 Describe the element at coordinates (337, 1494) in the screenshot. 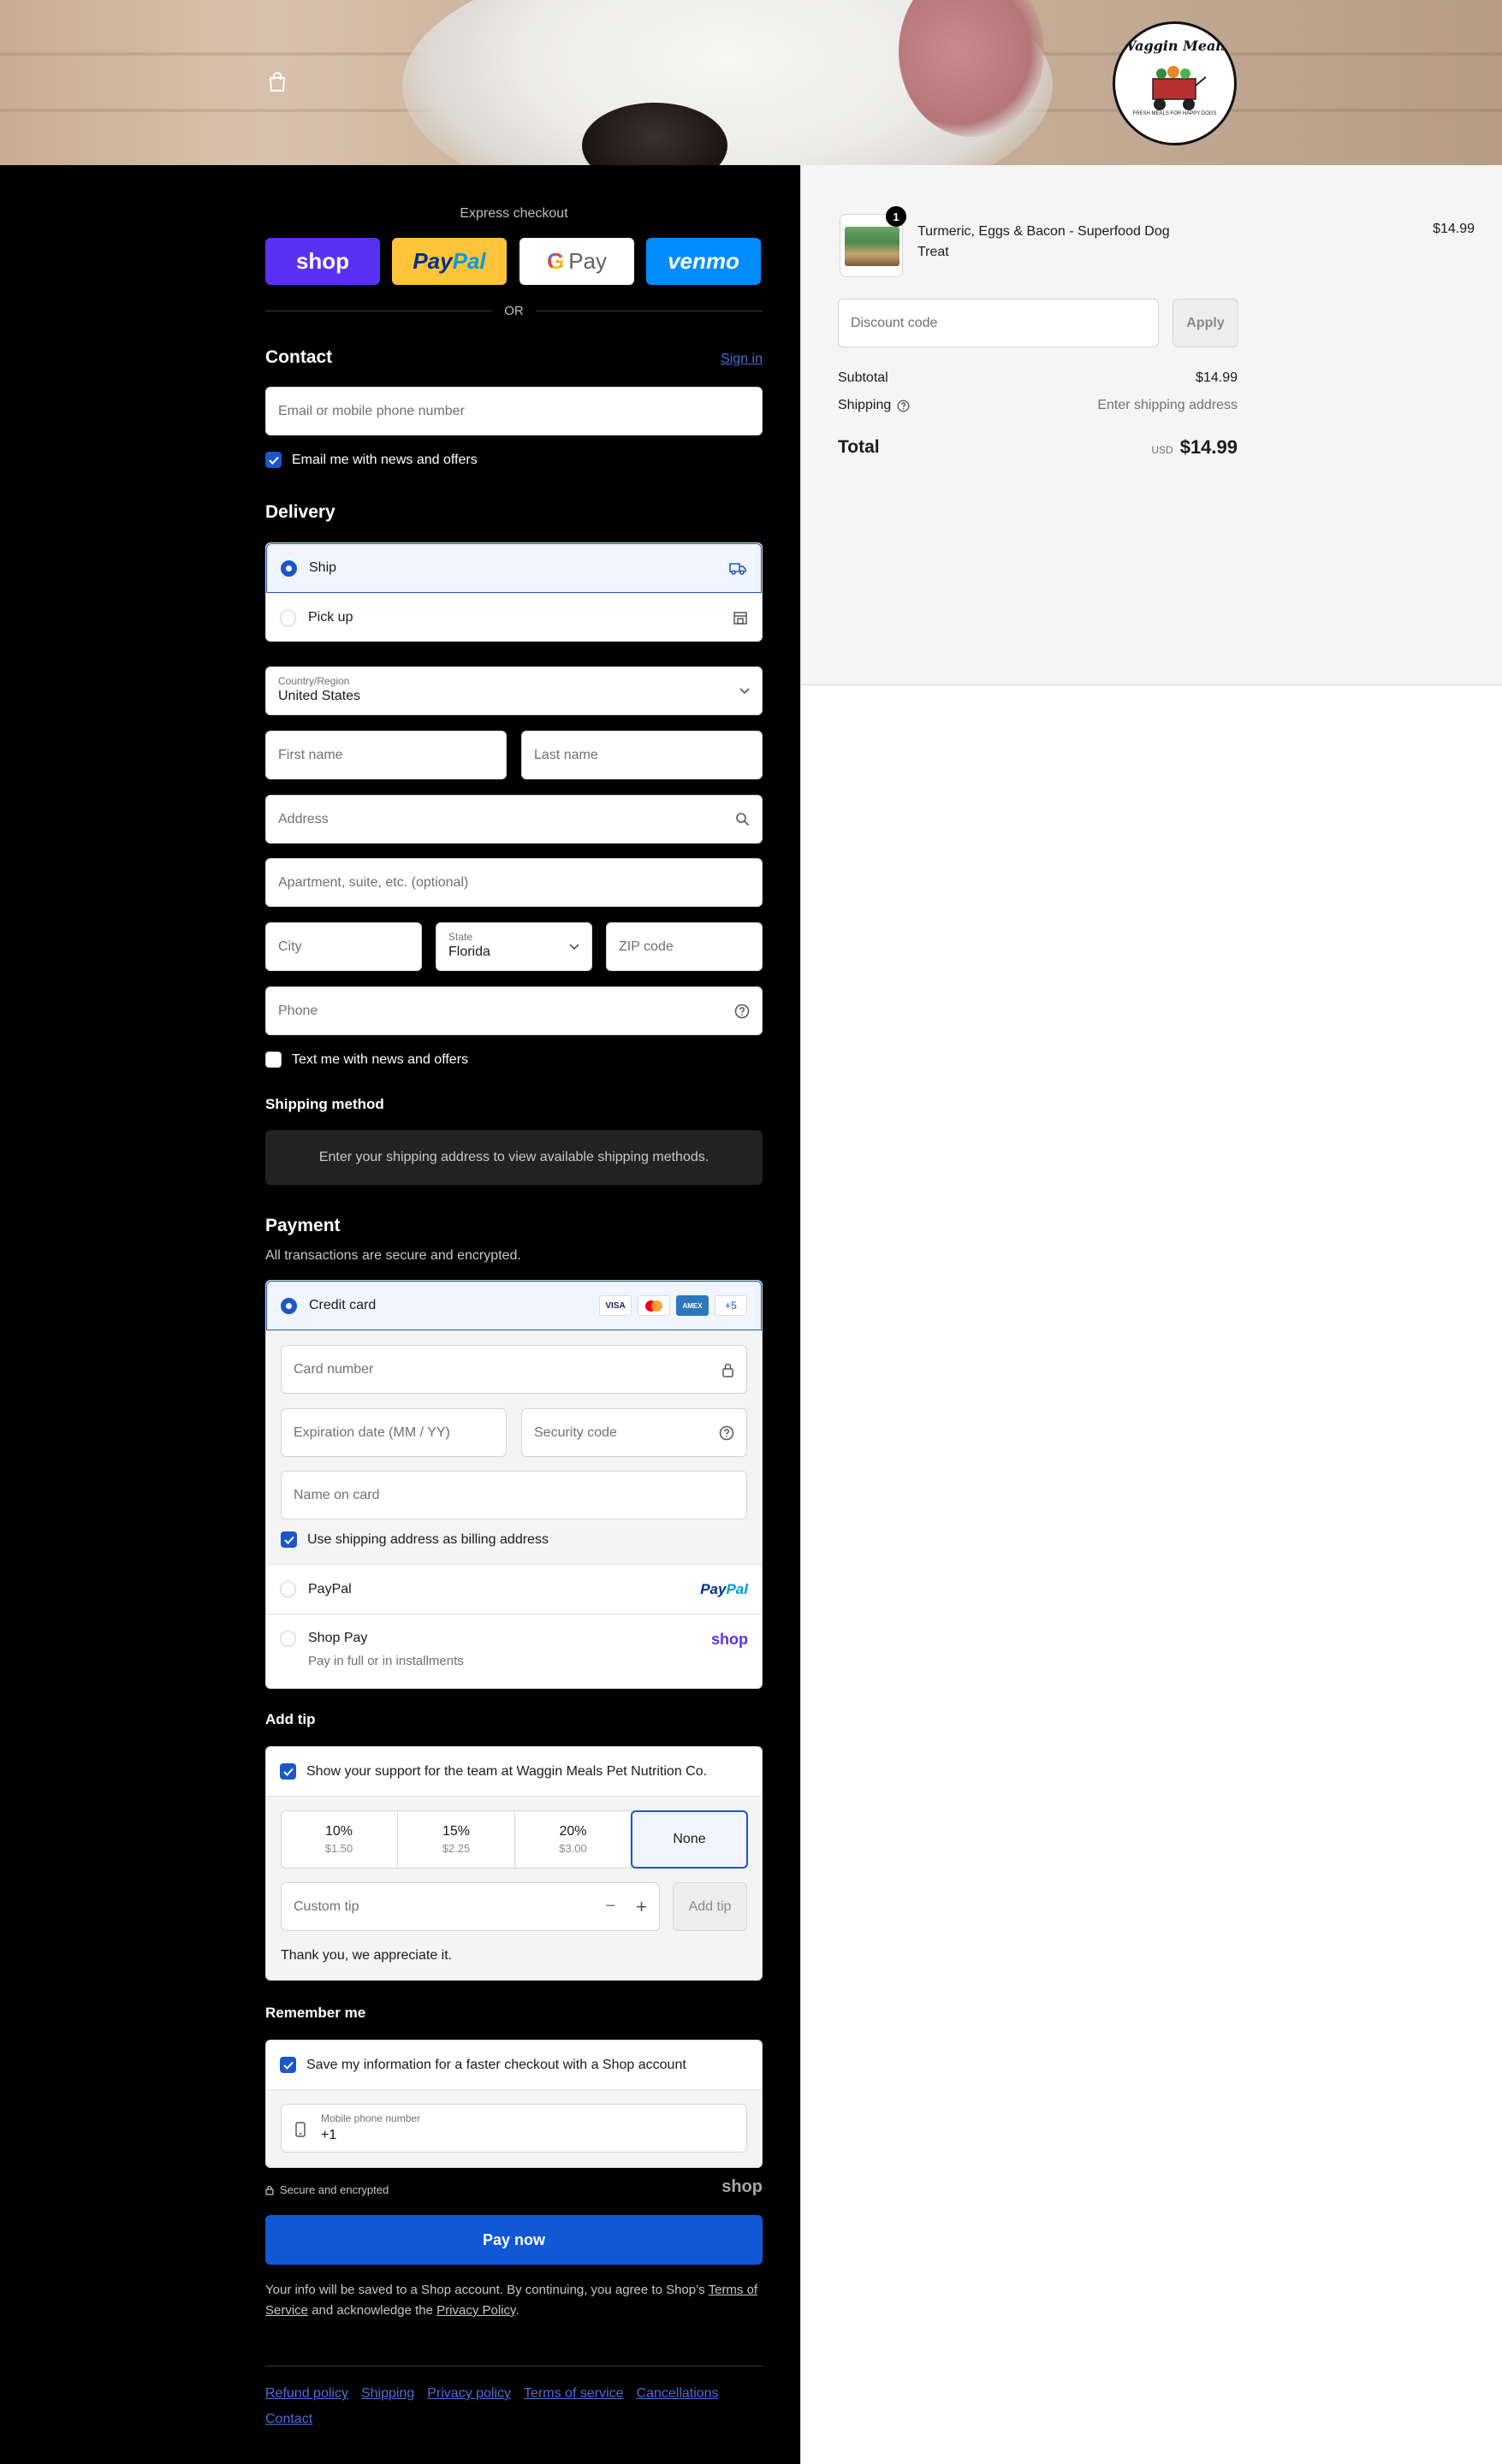

I see `name-on-card-placeholder: Name on card` at that location.